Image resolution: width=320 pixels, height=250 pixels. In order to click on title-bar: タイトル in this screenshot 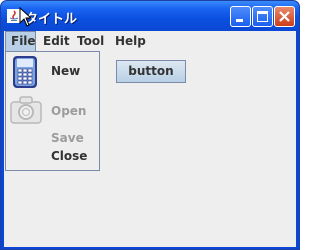, I will do `click(150, 16)`.